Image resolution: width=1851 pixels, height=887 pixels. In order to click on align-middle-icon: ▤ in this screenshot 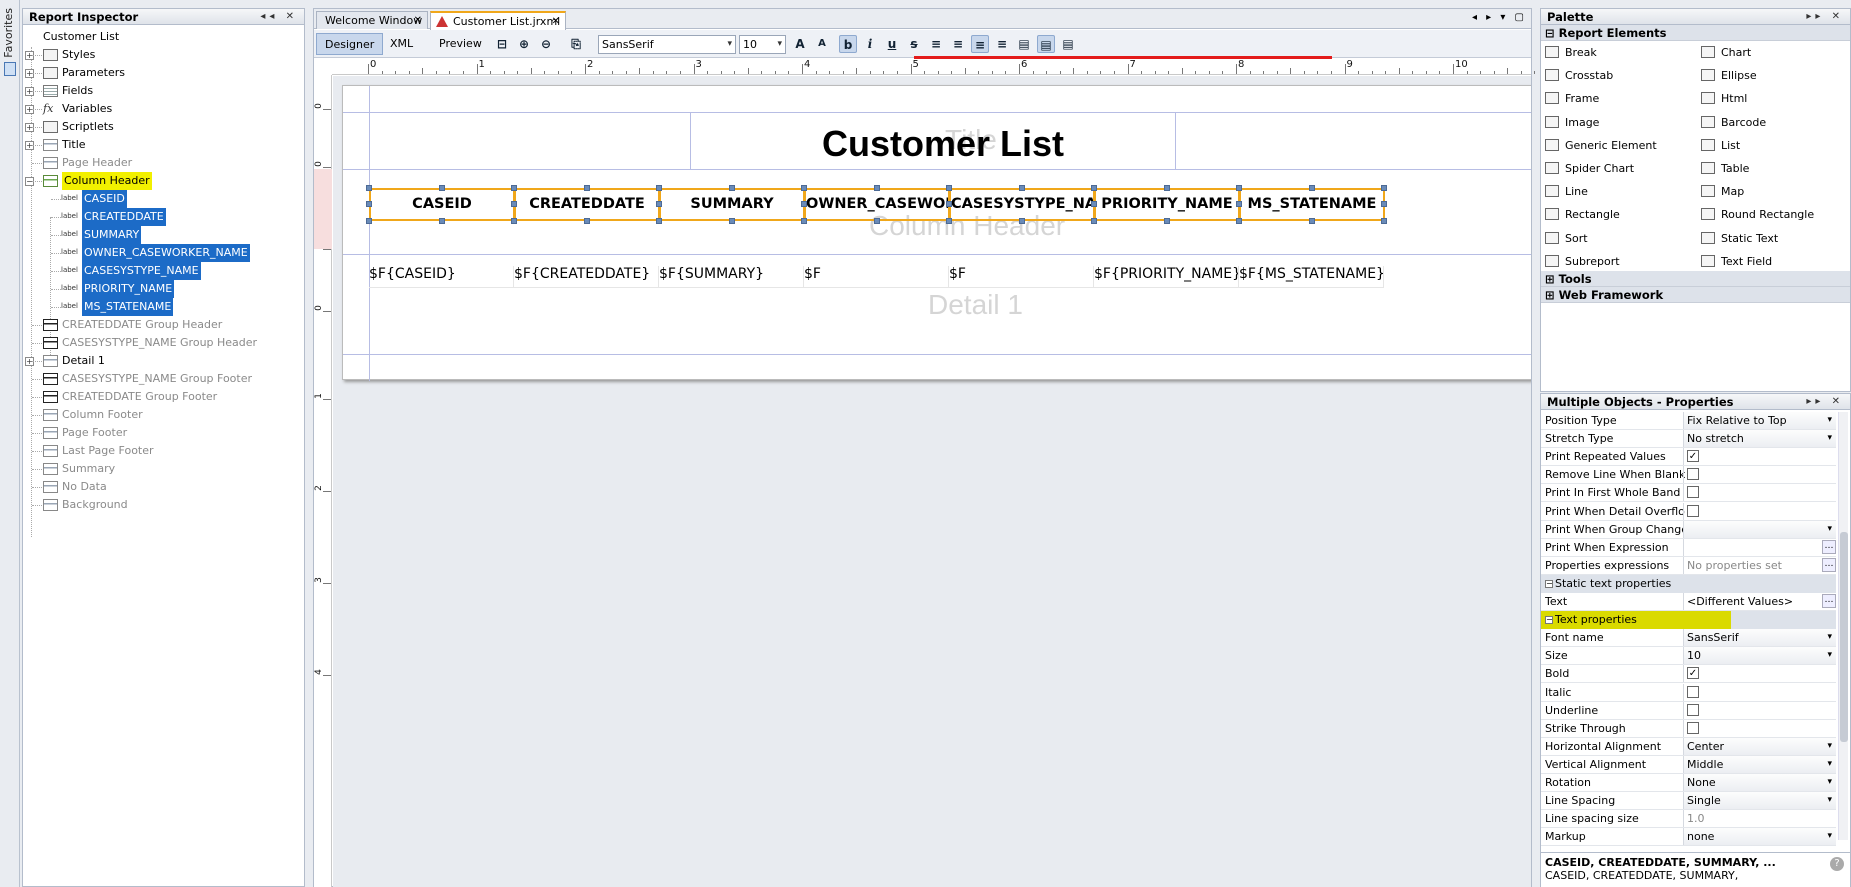, I will do `click(1046, 44)`.